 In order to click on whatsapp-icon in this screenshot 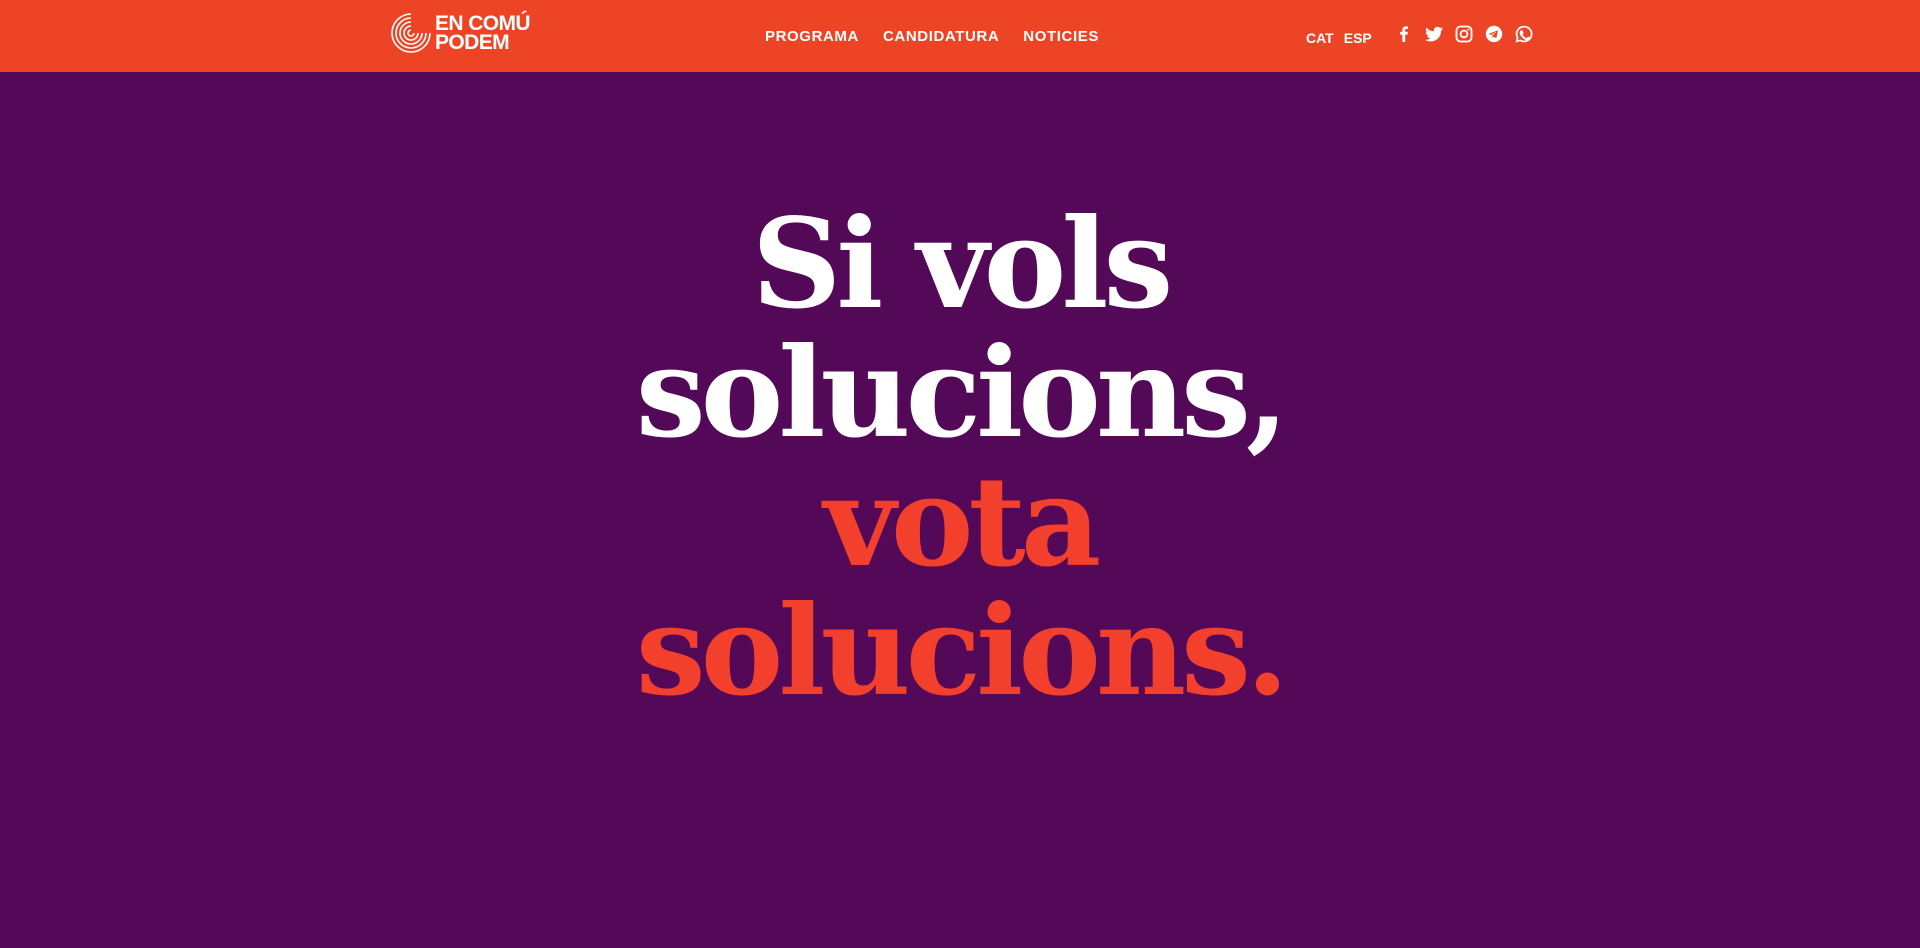, I will do `click(1524, 34)`.